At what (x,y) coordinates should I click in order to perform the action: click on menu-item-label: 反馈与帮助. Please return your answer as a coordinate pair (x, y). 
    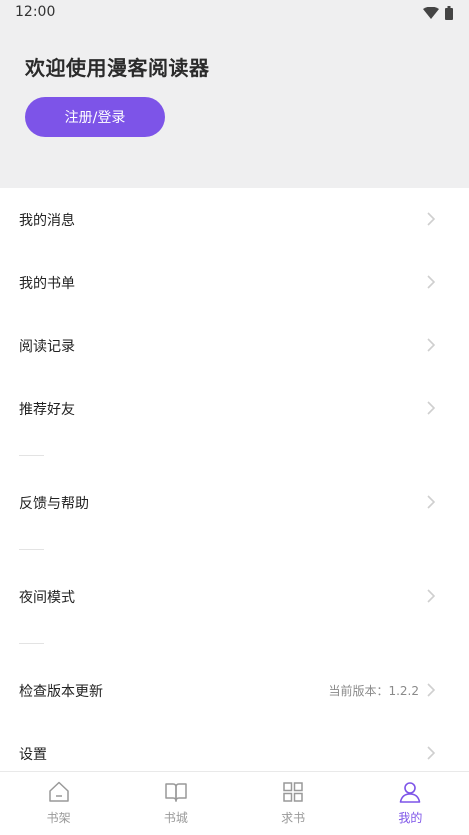
    Looking at the image, I should click on (54, 503).